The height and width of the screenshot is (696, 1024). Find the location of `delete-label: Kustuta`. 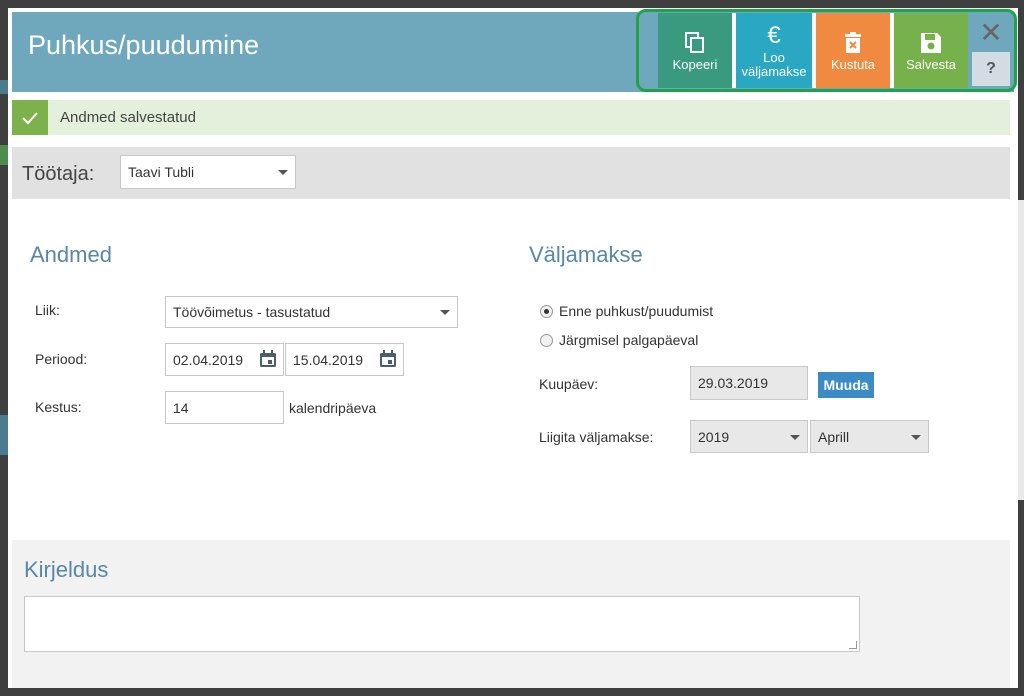

delete-label: Kustuta is located at coordinates (853, 64).